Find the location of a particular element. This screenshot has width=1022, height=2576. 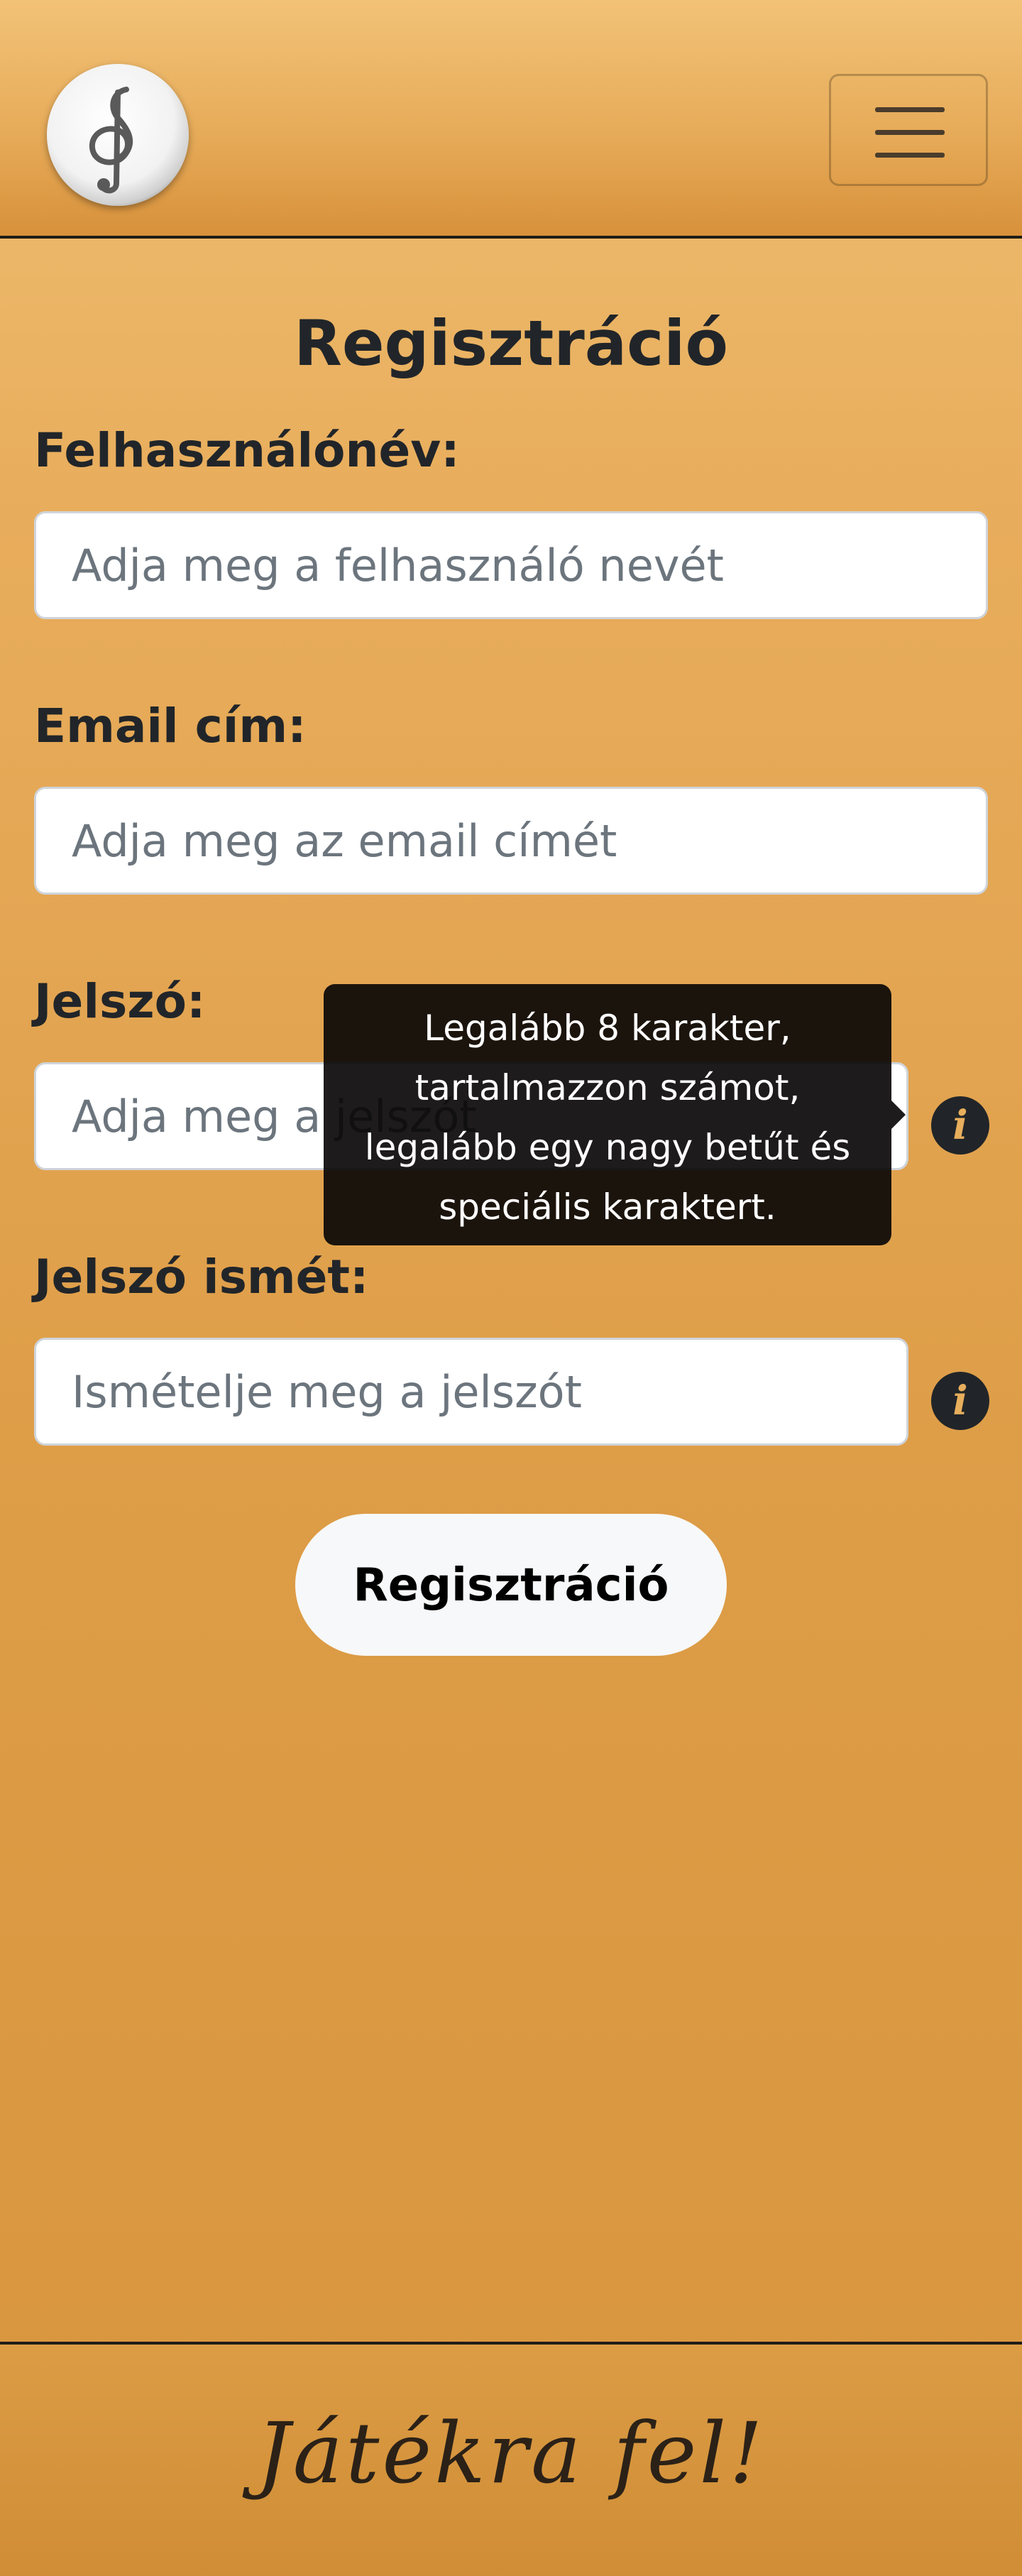

password-info-icon: i is located at coordinates (960, 1125).